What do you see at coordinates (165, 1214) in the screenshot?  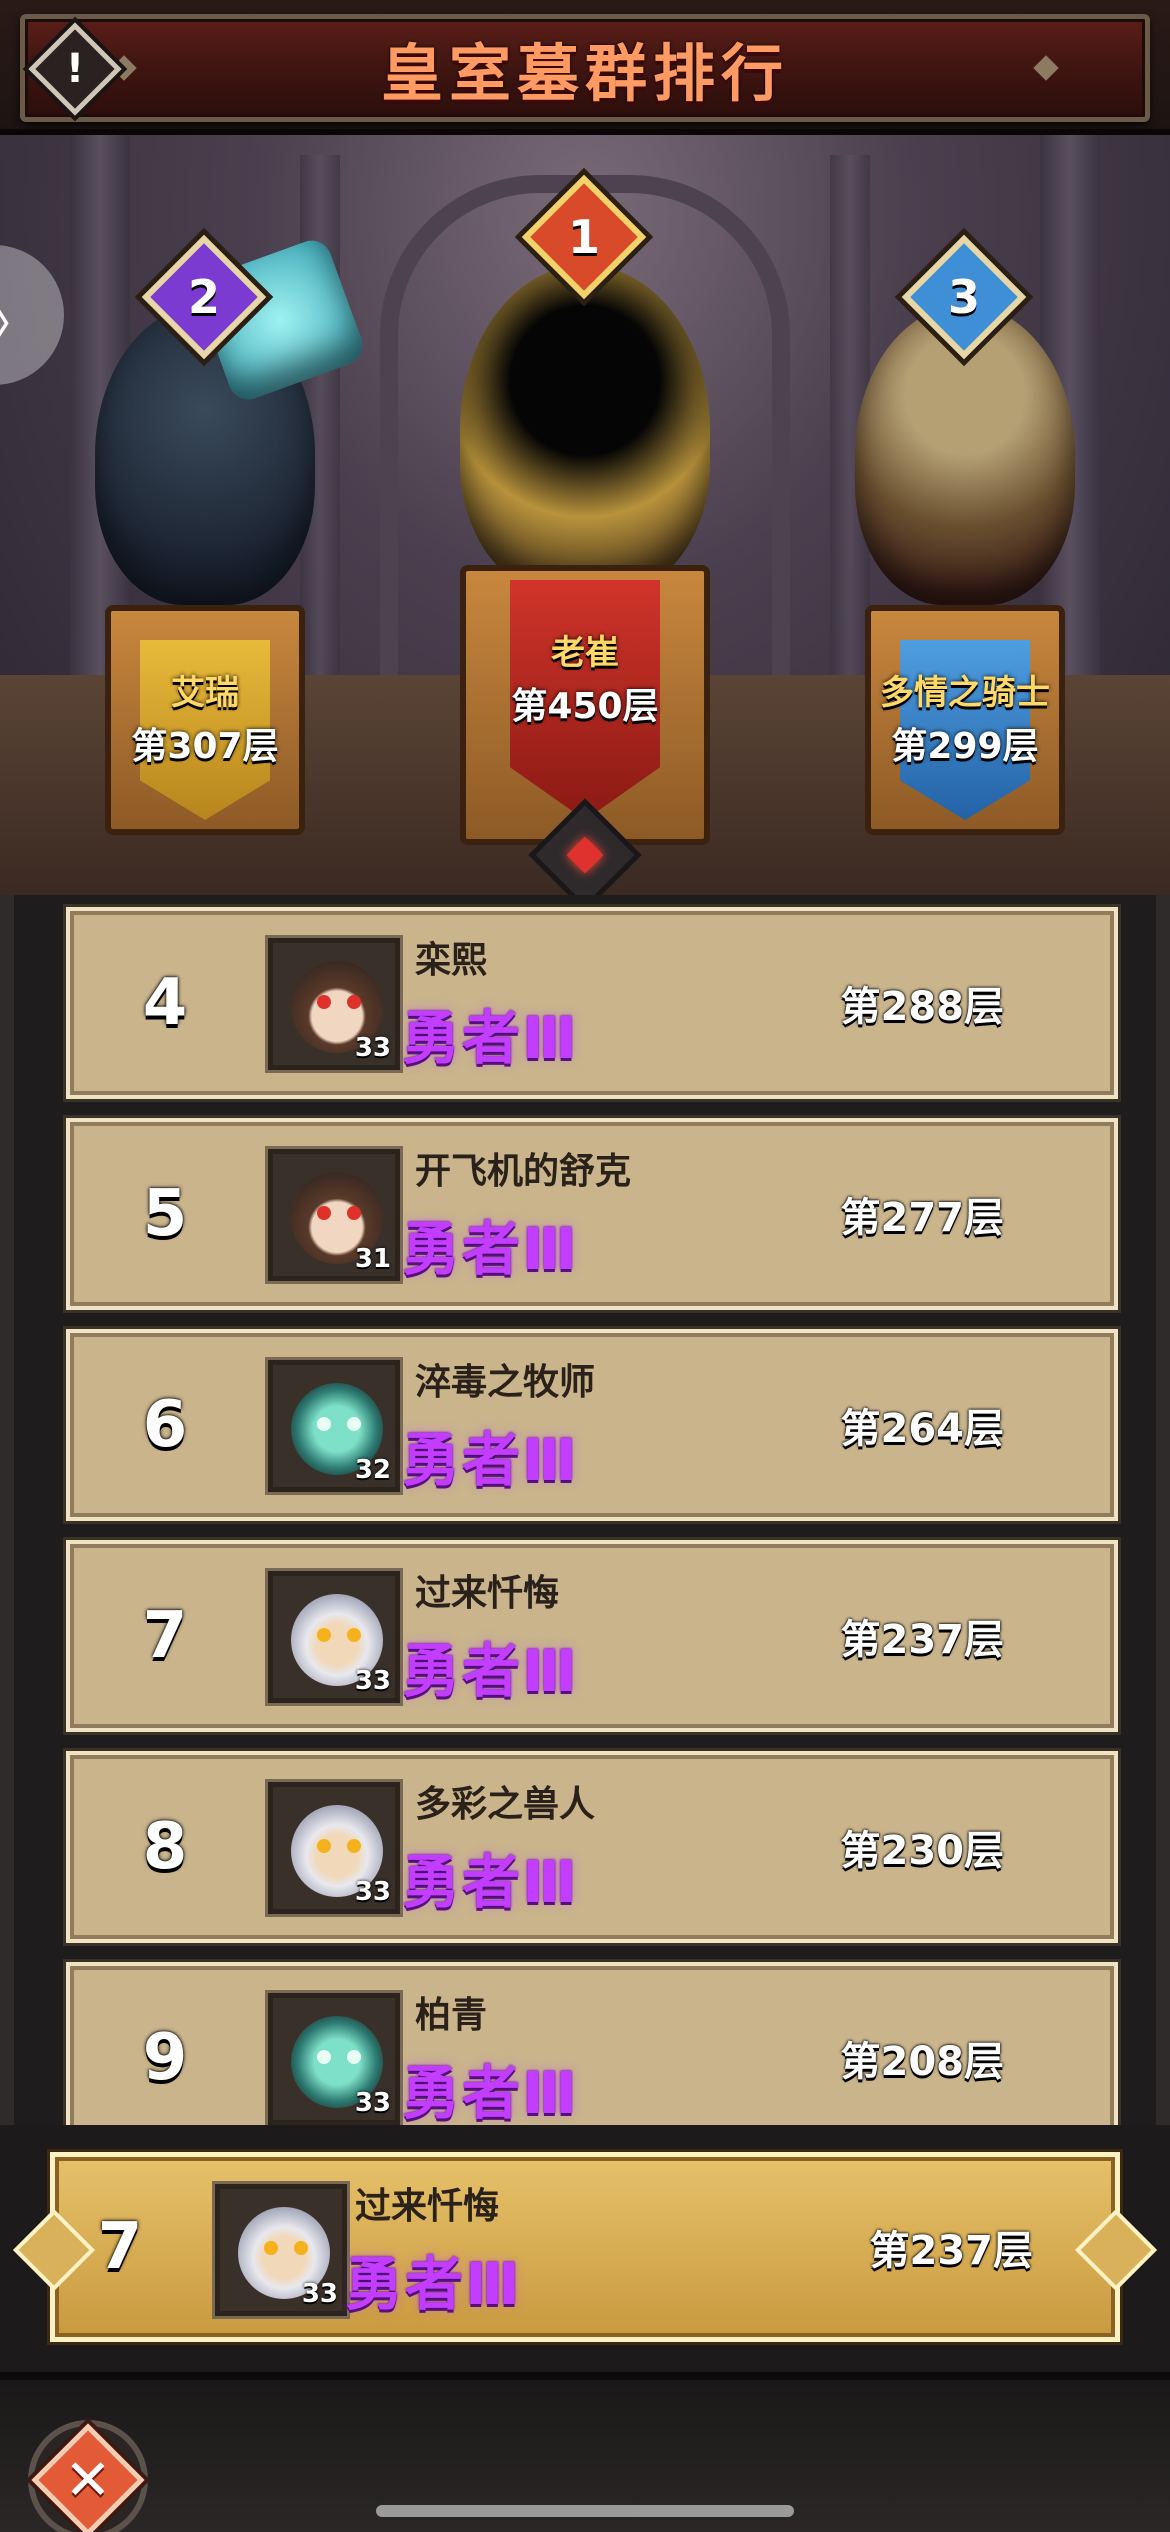 I see `rank-number: 5` at bounding box center [165, 1214].